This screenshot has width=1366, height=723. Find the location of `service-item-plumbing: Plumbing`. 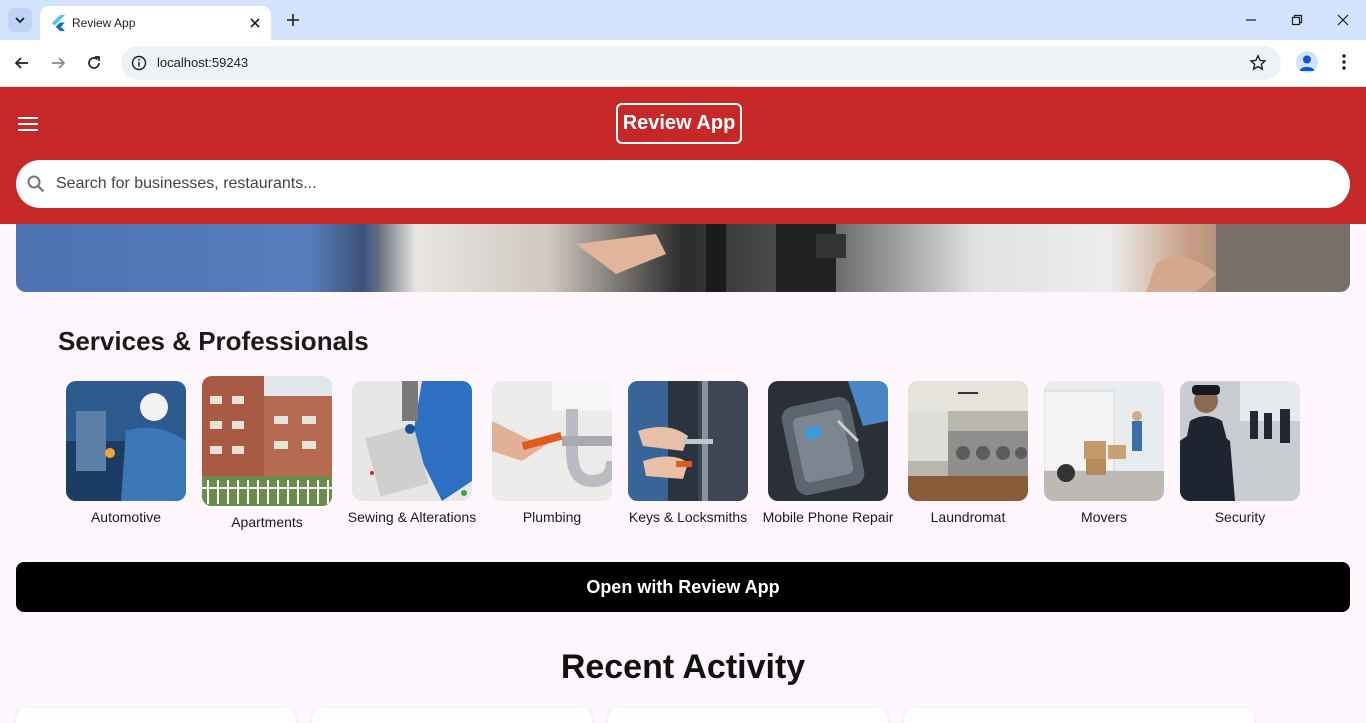

service-item-plumbing: Plumbing is located at coordinates (552, 453).